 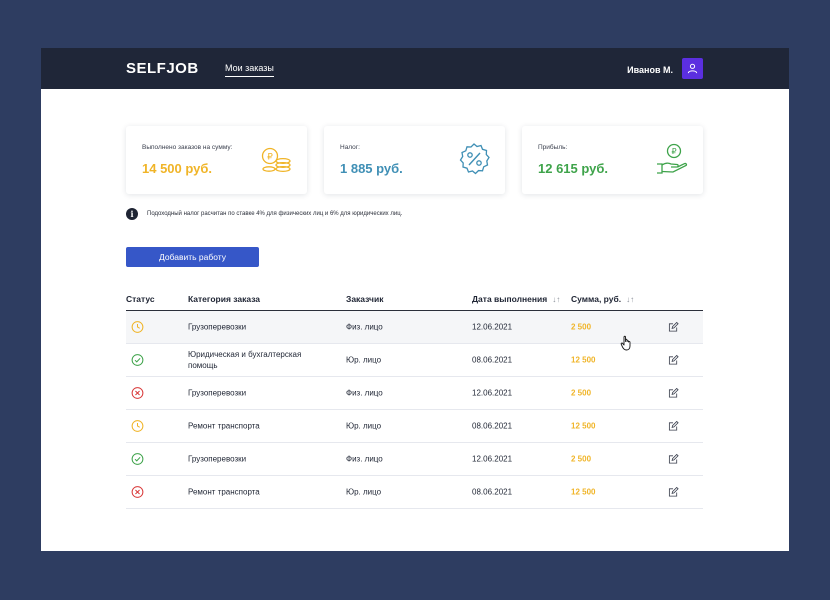 What do you see at coordinates (625, 343) in the screenshot?
I see `hand-cursor-icon` at bounding box center [625, 343].